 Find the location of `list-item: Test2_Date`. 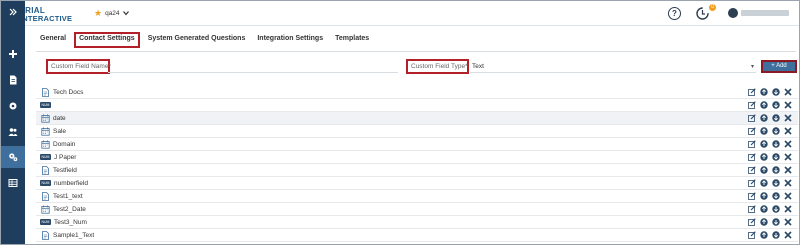

list-item: Test2_Date is located at coordinates (417, 209).